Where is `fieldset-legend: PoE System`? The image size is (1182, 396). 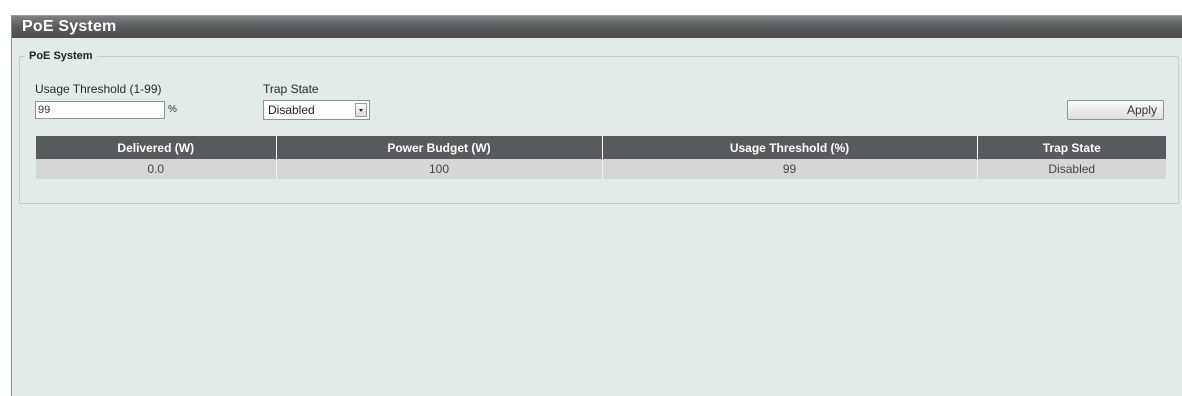 fieldset-legend: PoE System is located at coordinates (61, 56).